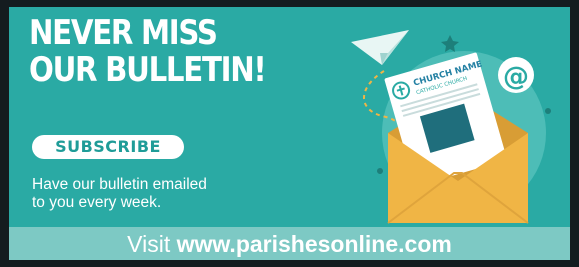  I want to click on paper-plane-icon, so click(380, 47).